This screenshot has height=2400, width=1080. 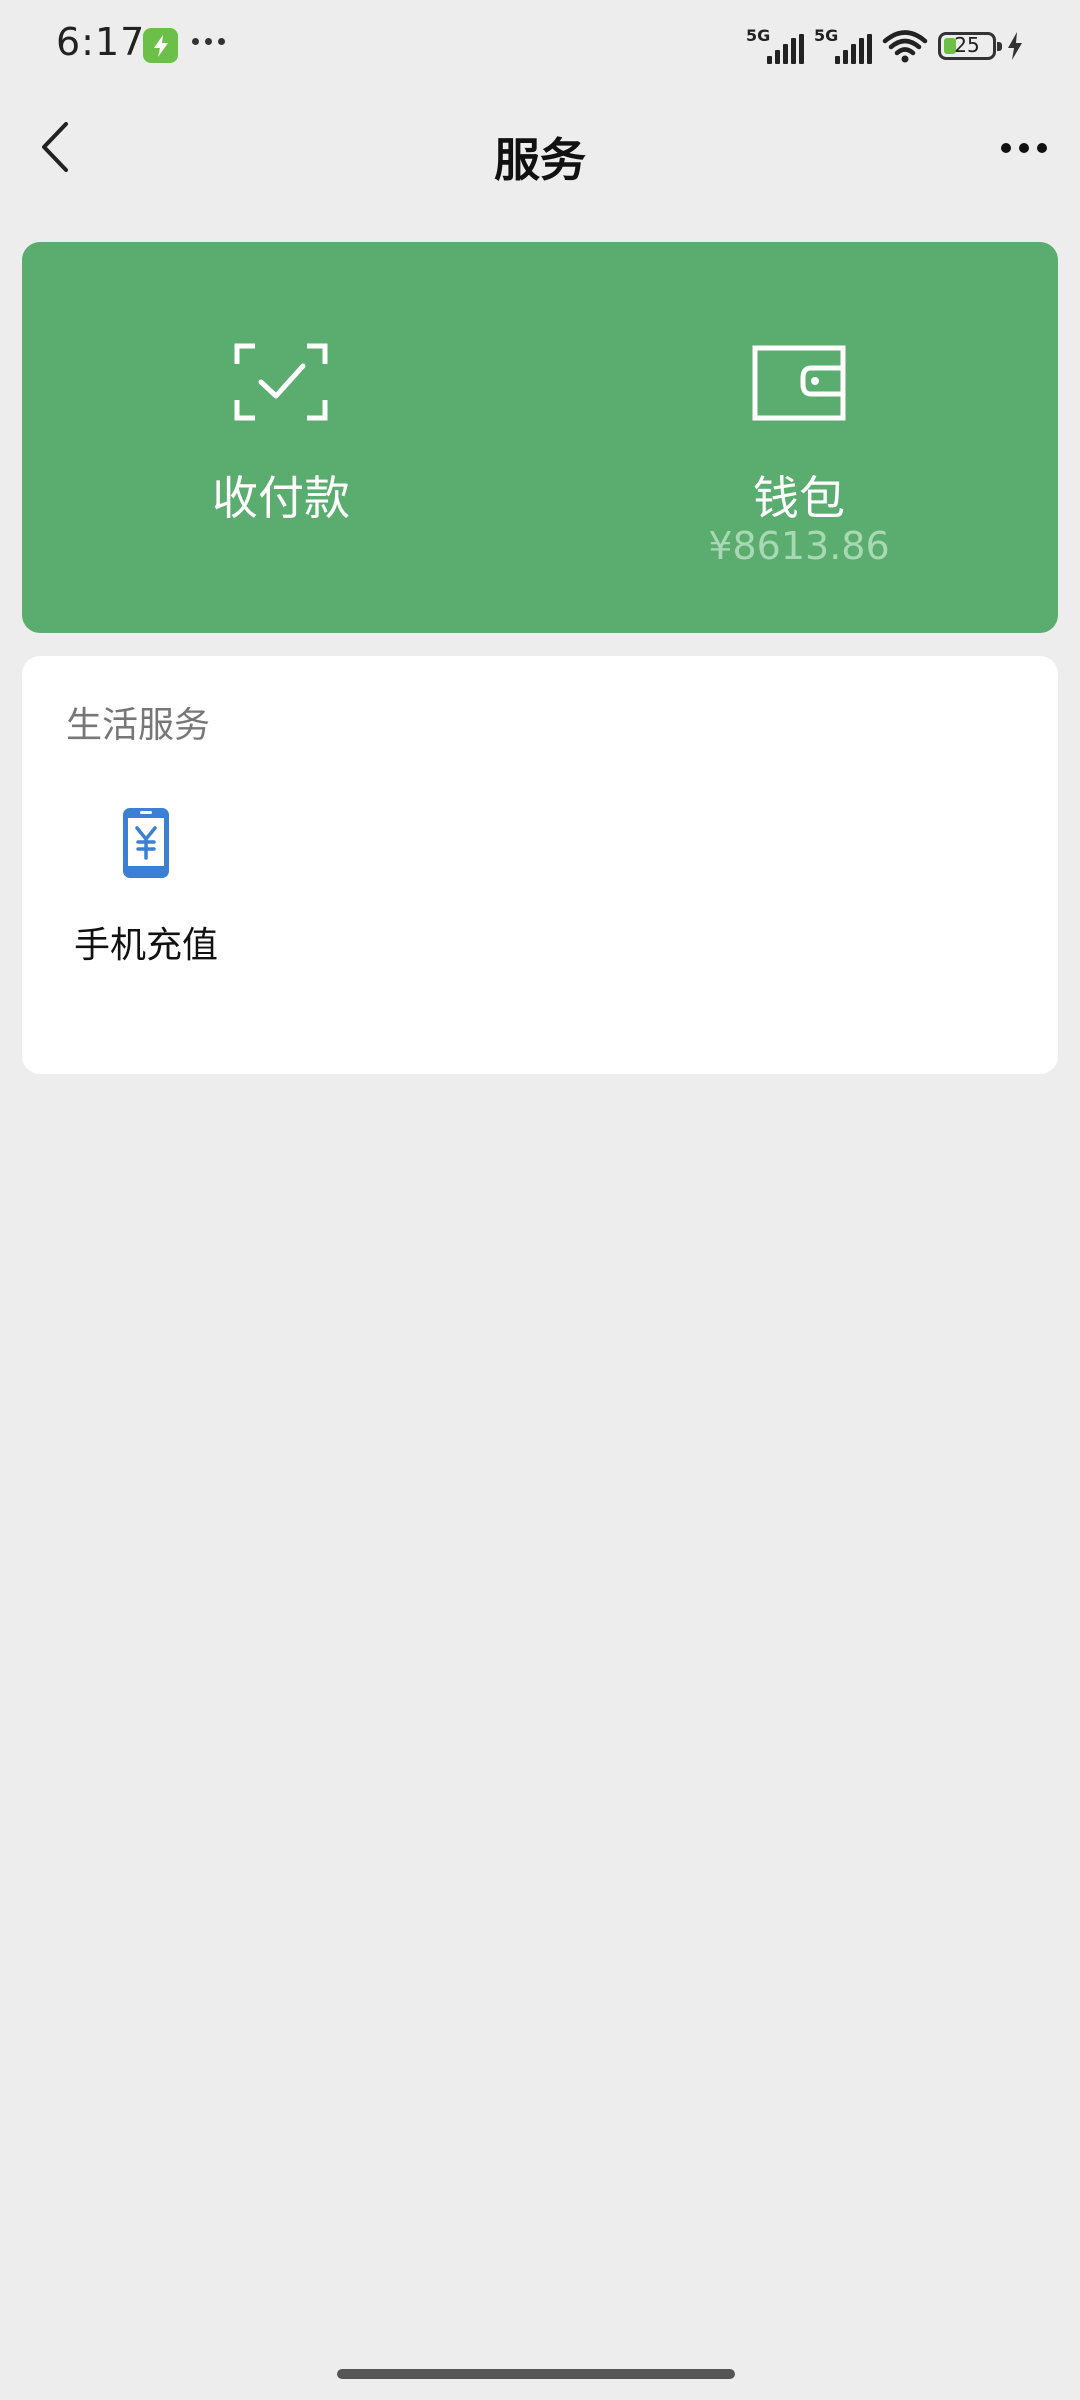 I want to click on scan-check-icon, so click(x=281, y=382).